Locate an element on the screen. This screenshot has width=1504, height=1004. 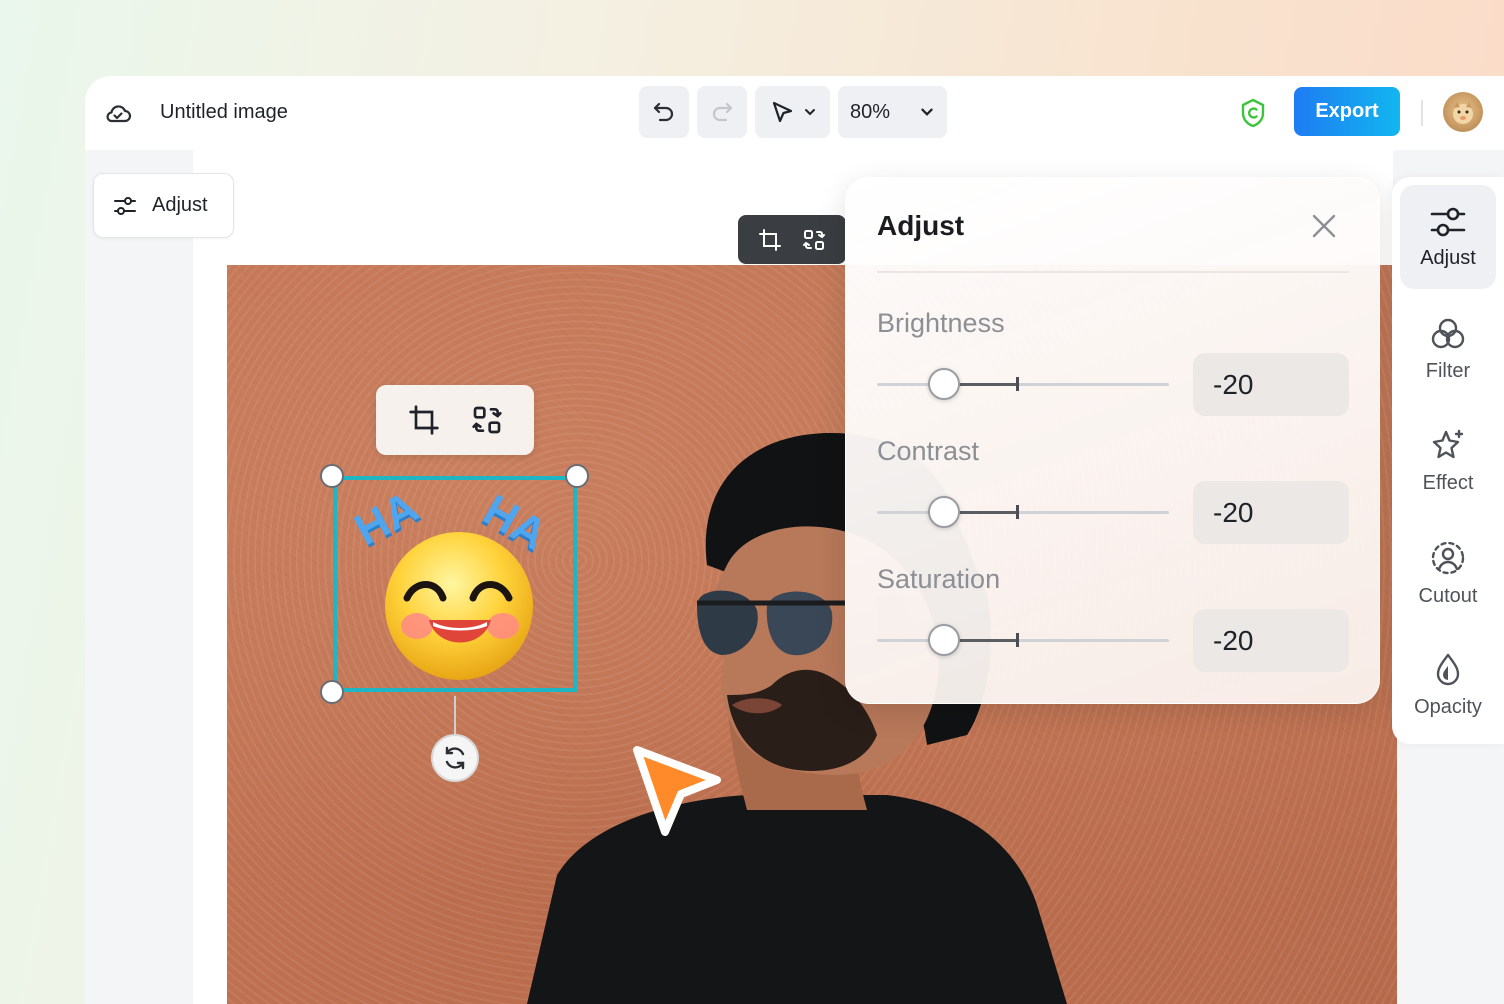
redo-button is located at coordinates (722, 112).